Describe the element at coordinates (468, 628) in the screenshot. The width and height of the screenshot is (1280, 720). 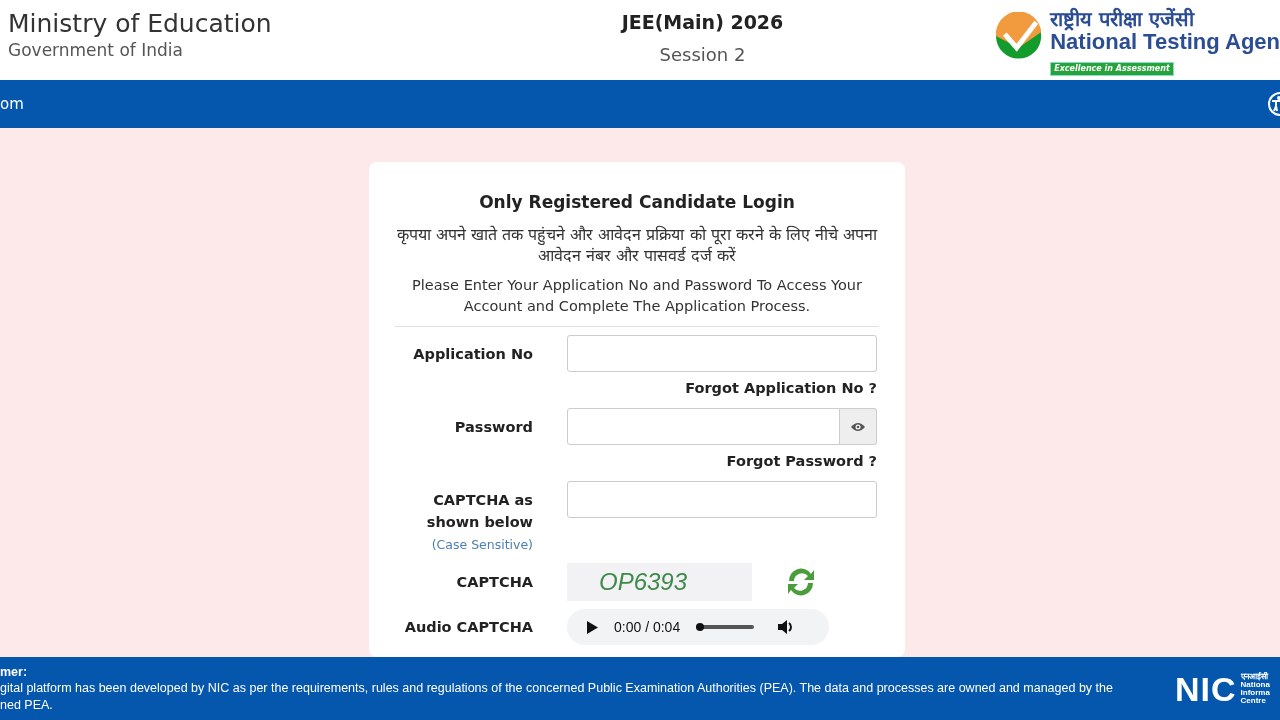
I see `field-label: Audio CAPTCHA` at that location.